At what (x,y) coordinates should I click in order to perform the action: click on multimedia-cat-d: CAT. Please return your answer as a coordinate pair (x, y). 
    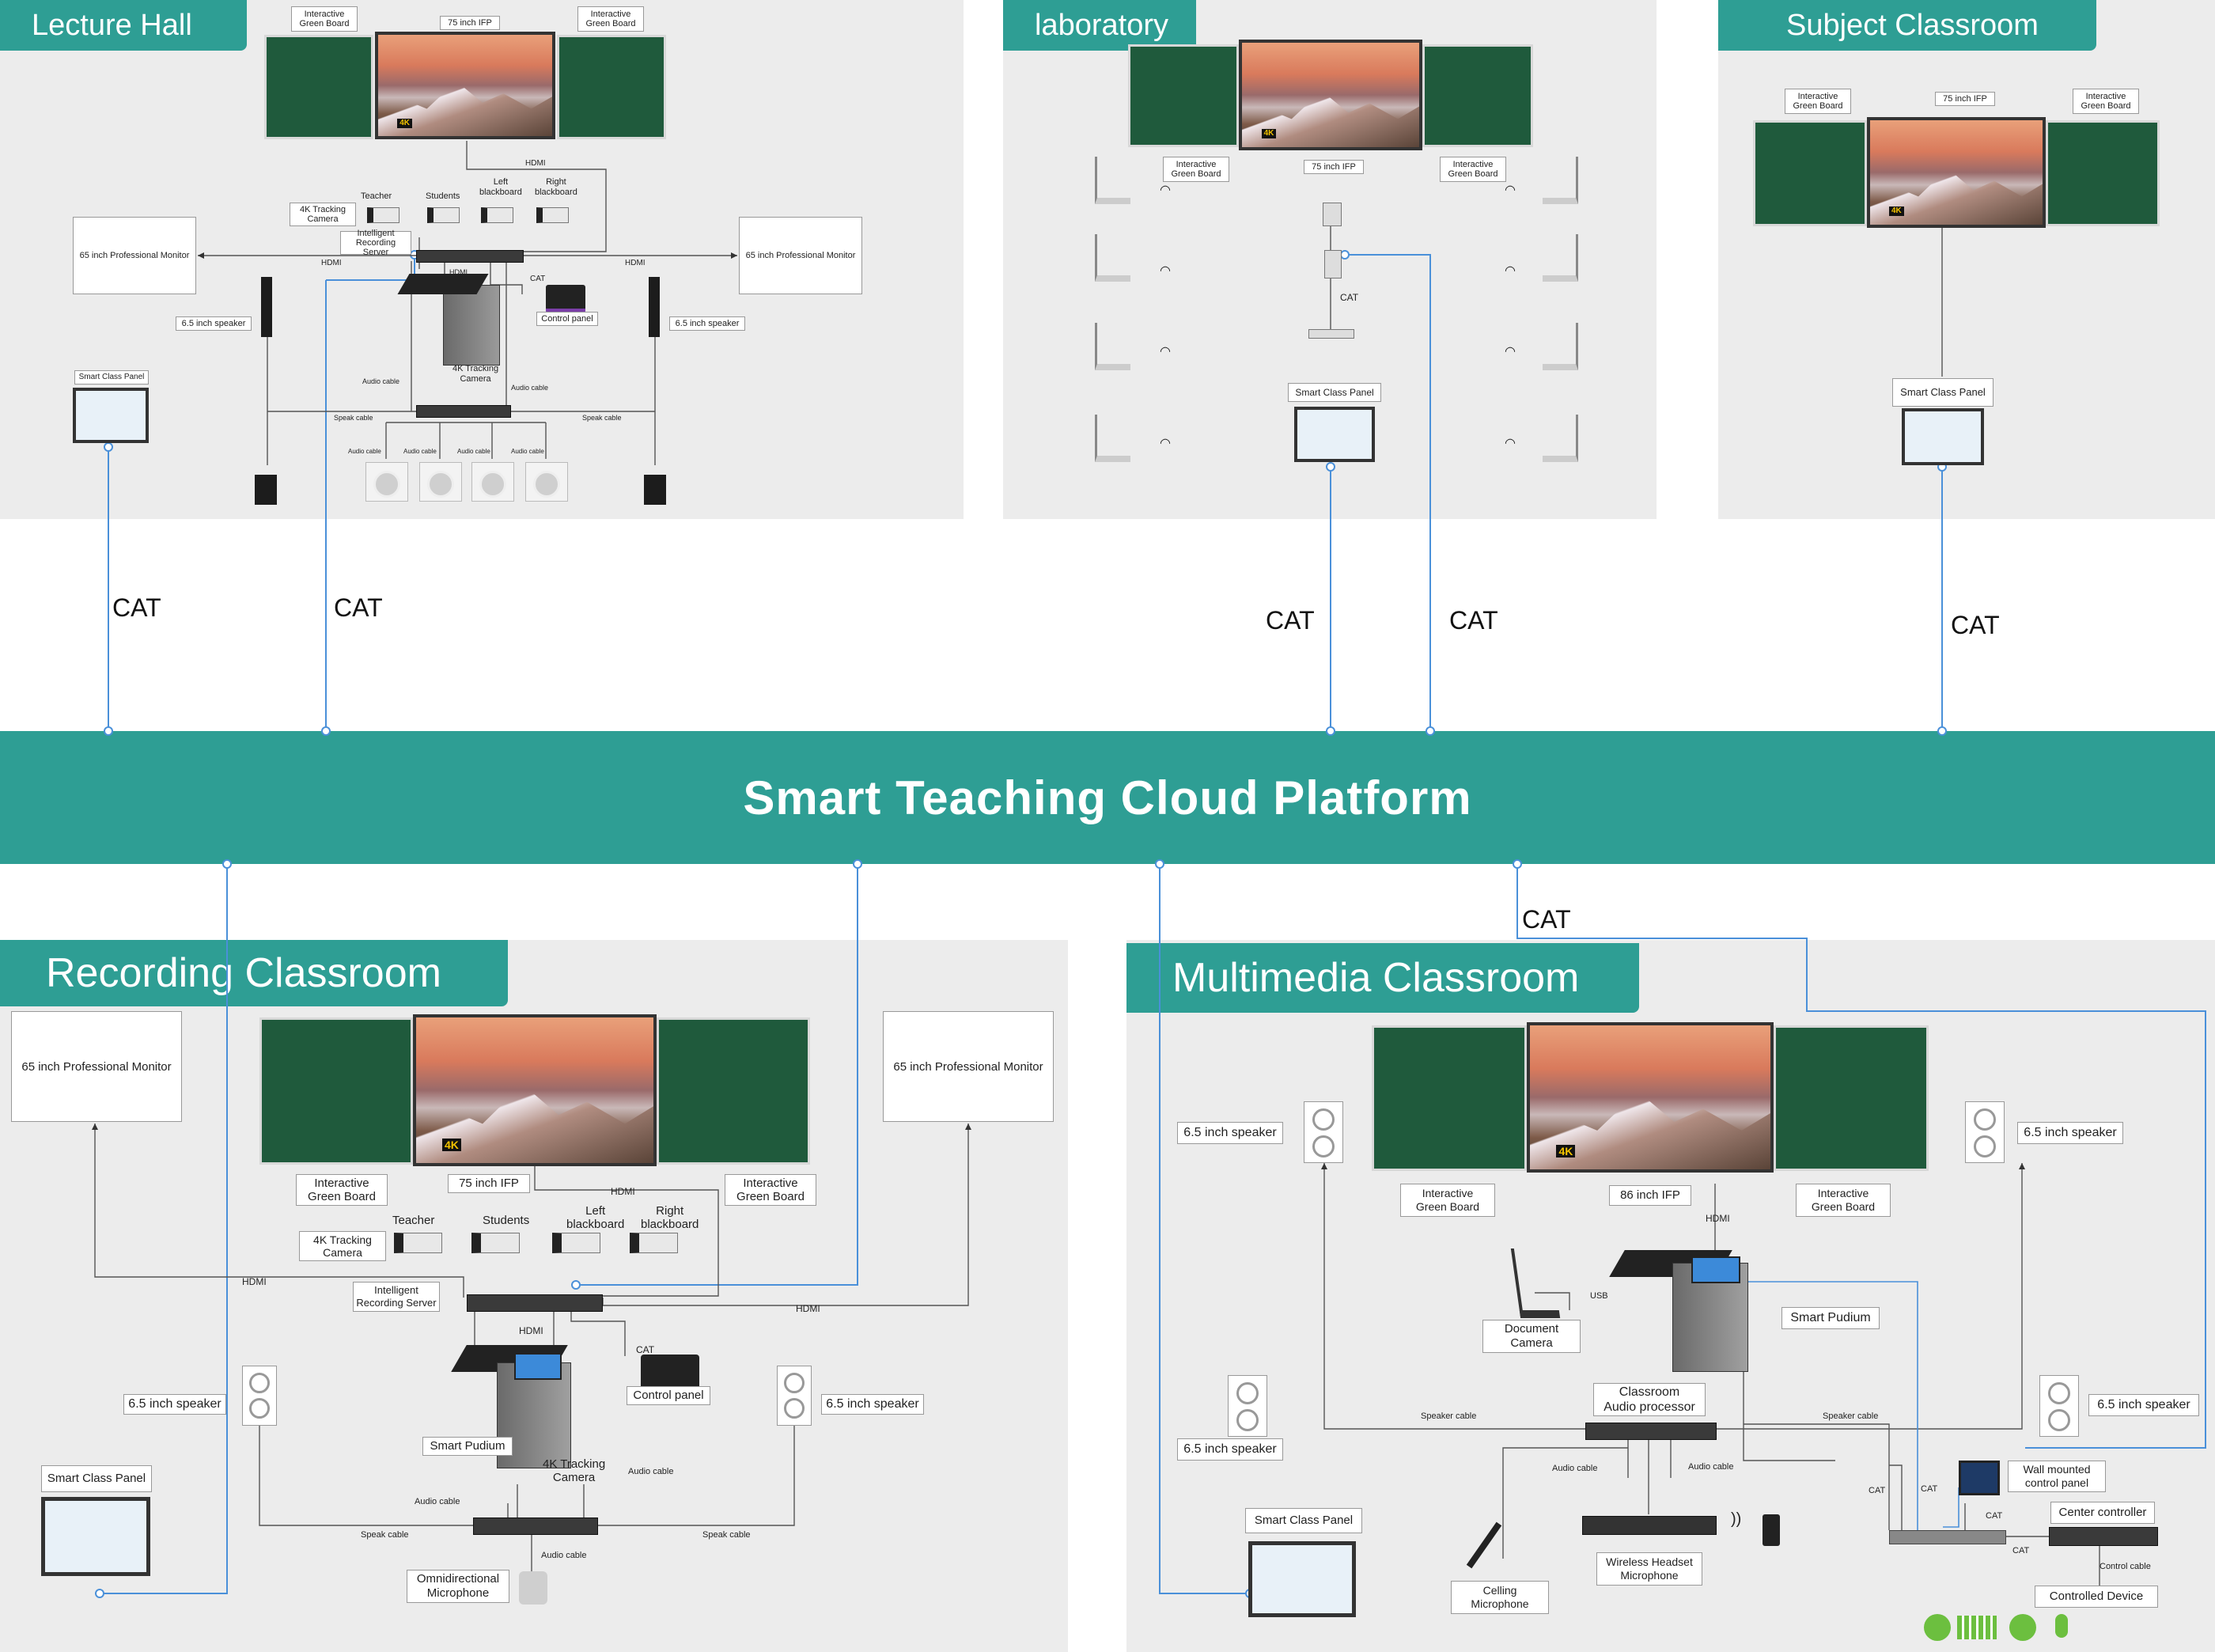
    Looking at the image, I should click on (2021, 1551).